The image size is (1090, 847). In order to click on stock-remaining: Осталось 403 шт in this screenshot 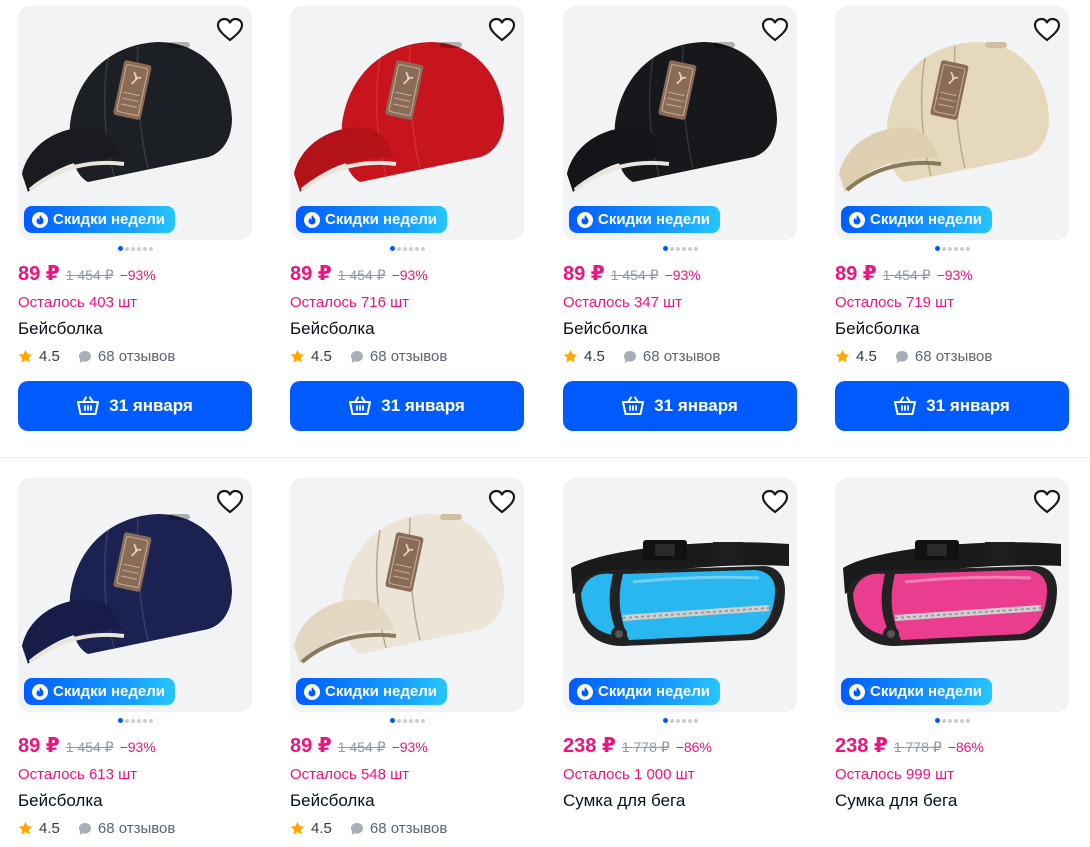, I will do `click(78, 302)`.